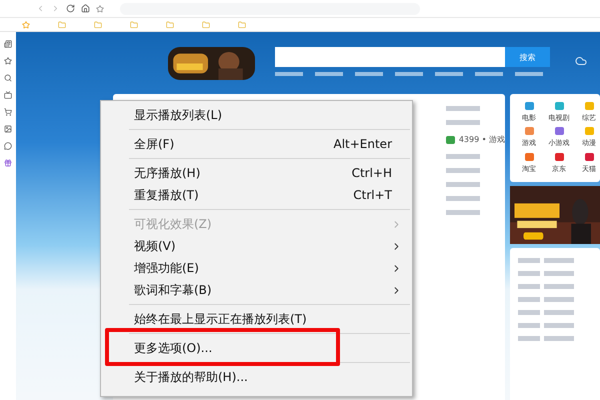 The width and height of the screenshot is (600, 400). Describe the element at coordinates (481, 139) in the screenshot. I see `link: 4399 • 游戏` at that location.